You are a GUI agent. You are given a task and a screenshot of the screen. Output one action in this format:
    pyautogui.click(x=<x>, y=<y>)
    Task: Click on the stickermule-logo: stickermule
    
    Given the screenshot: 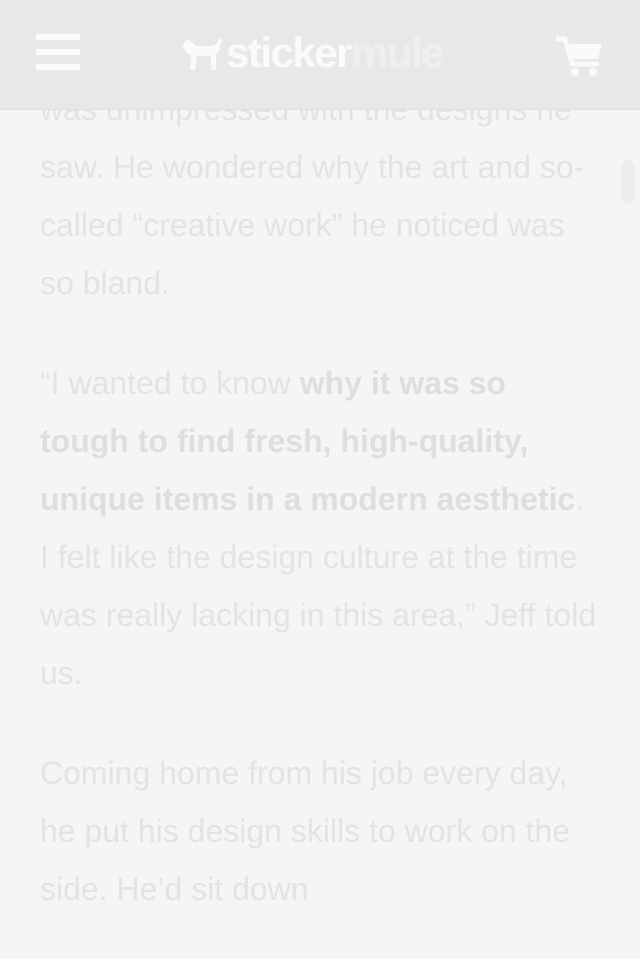 What is the action you would take?
    pyautogui.click(x=312, y=53)
    